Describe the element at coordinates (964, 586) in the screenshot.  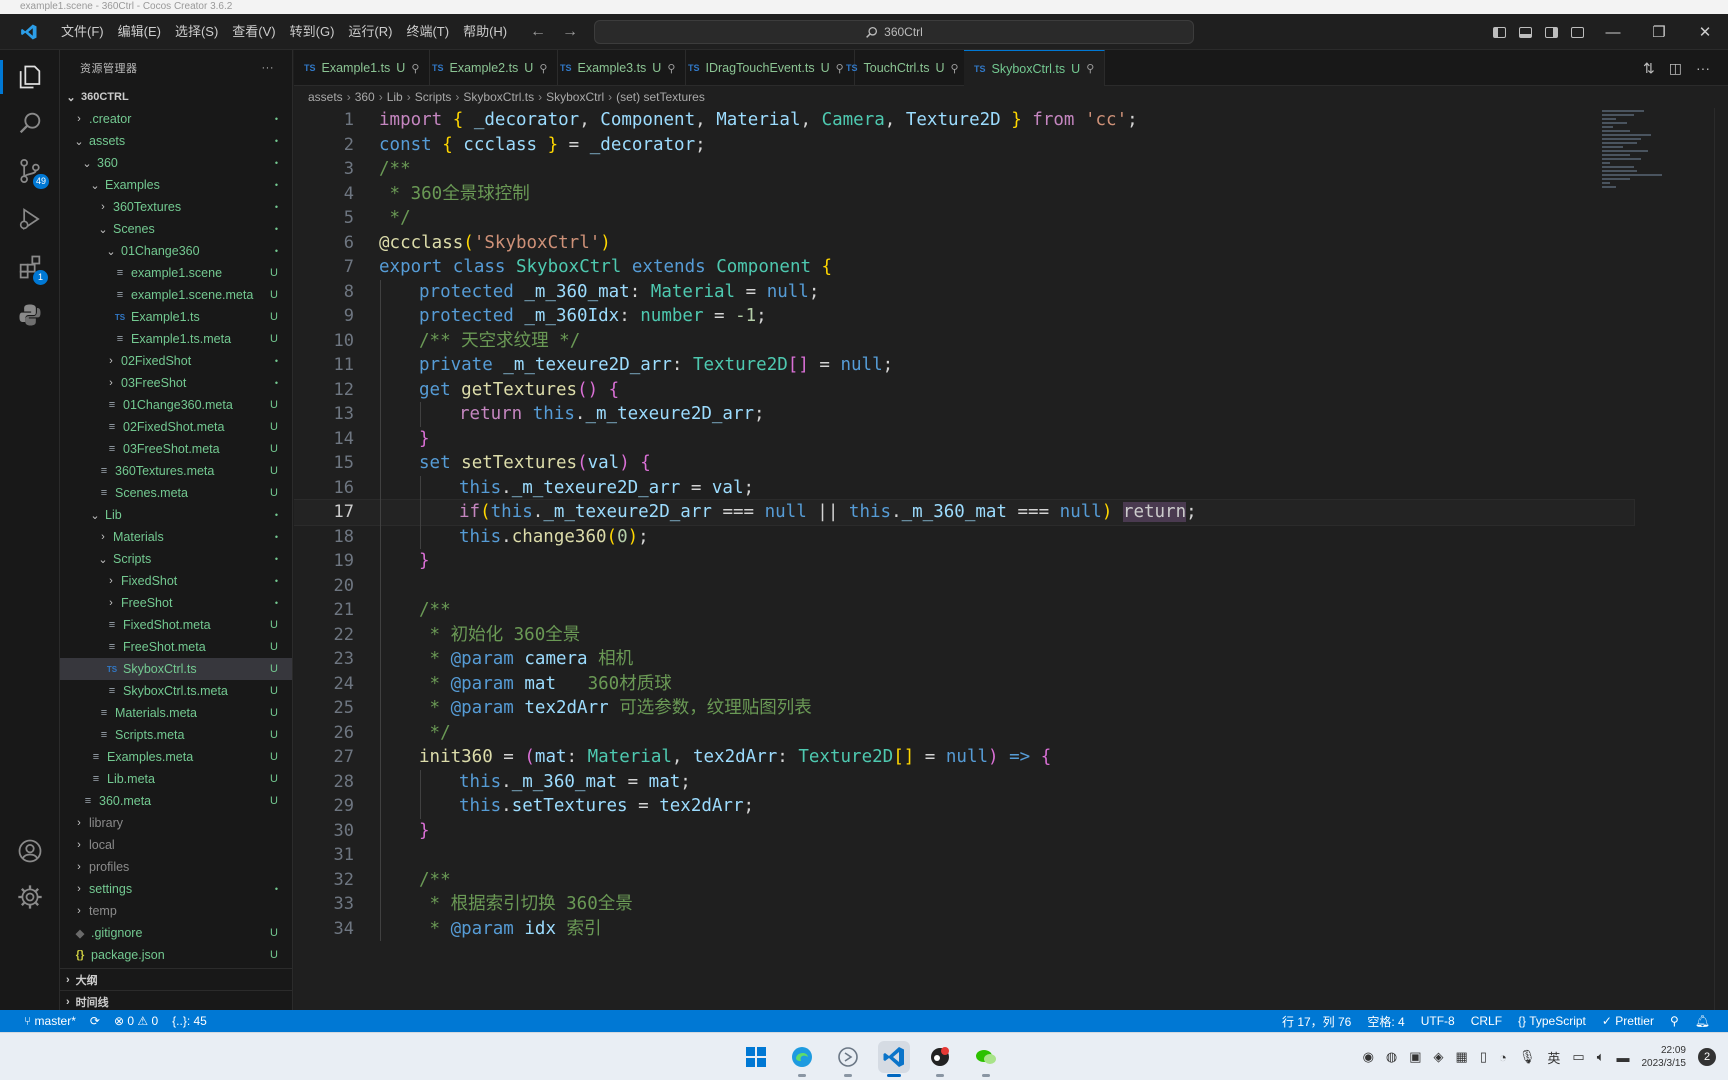
I see `code-line: 20` at that location.